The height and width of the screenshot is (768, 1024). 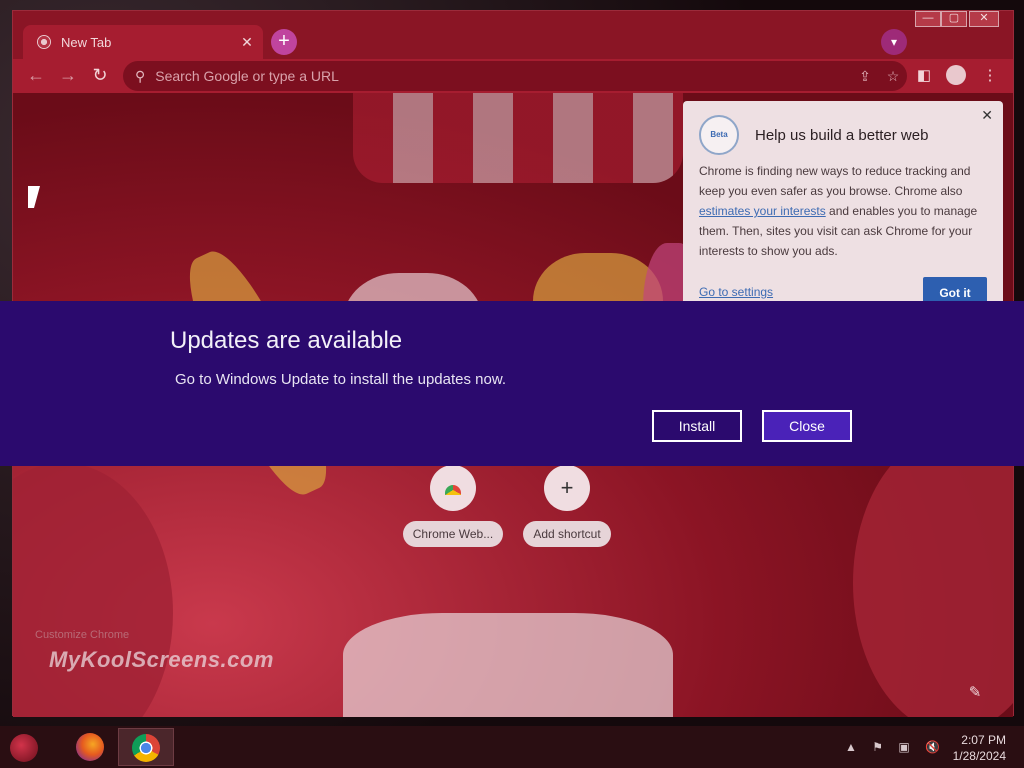 I want to click on chrome-favicon-icon, so click(x=44, y=42).